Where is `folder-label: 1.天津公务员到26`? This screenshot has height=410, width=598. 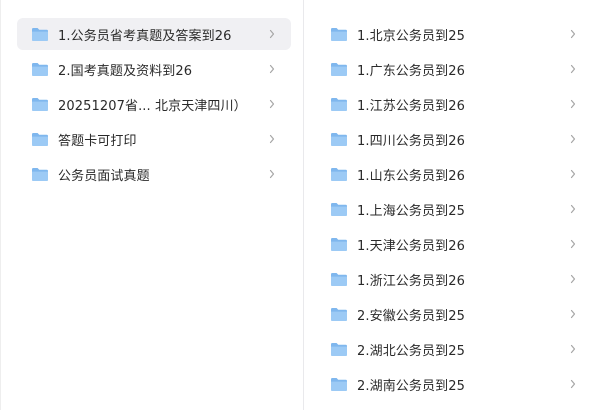
folder-label: 1.天津公务员到26 is located at coordinates (411, 246).